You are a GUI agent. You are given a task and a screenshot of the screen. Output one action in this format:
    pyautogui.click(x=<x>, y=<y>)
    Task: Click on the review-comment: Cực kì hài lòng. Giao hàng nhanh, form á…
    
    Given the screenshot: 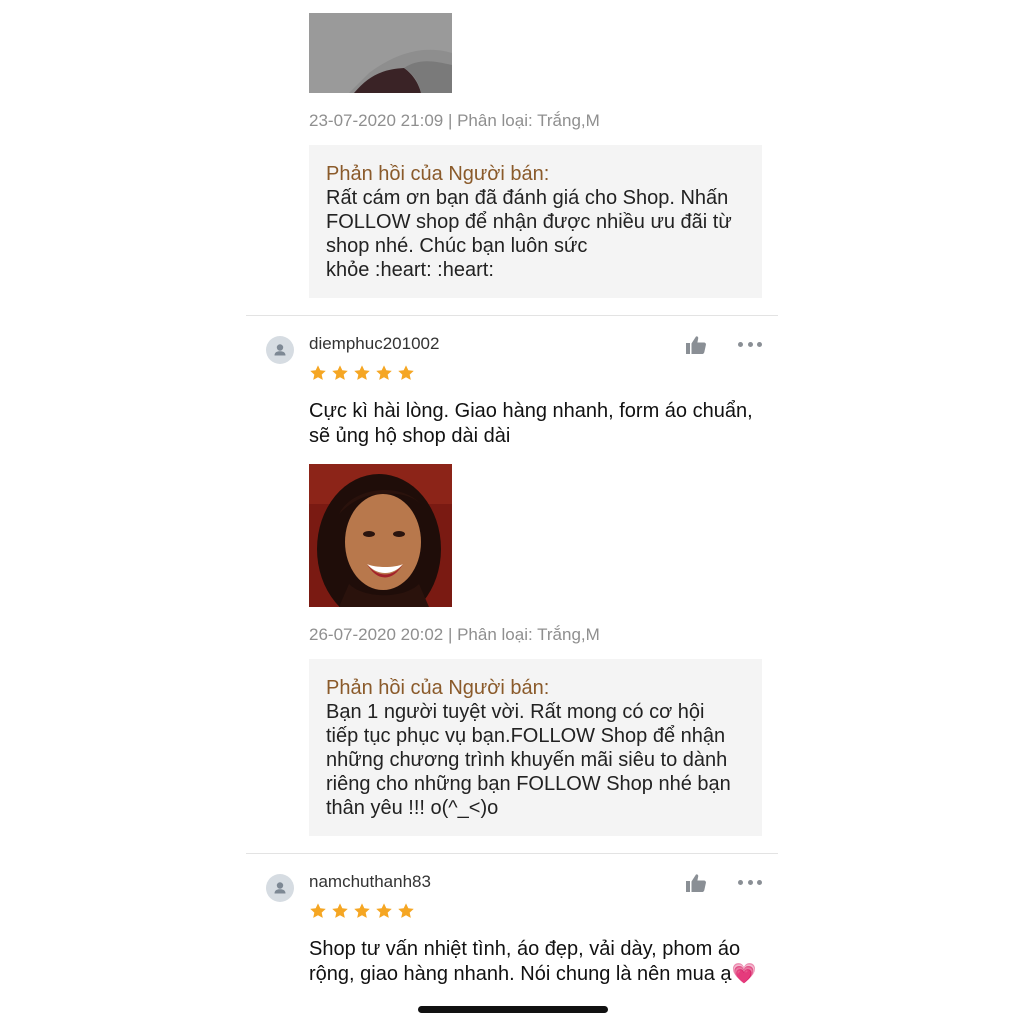 What is the action you would take?
    pyautogui.click(x=531, y=423)
    